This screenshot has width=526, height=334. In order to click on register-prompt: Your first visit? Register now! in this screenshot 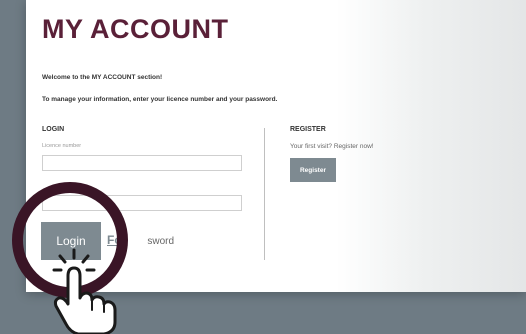, I will do `click(332, 146)`.